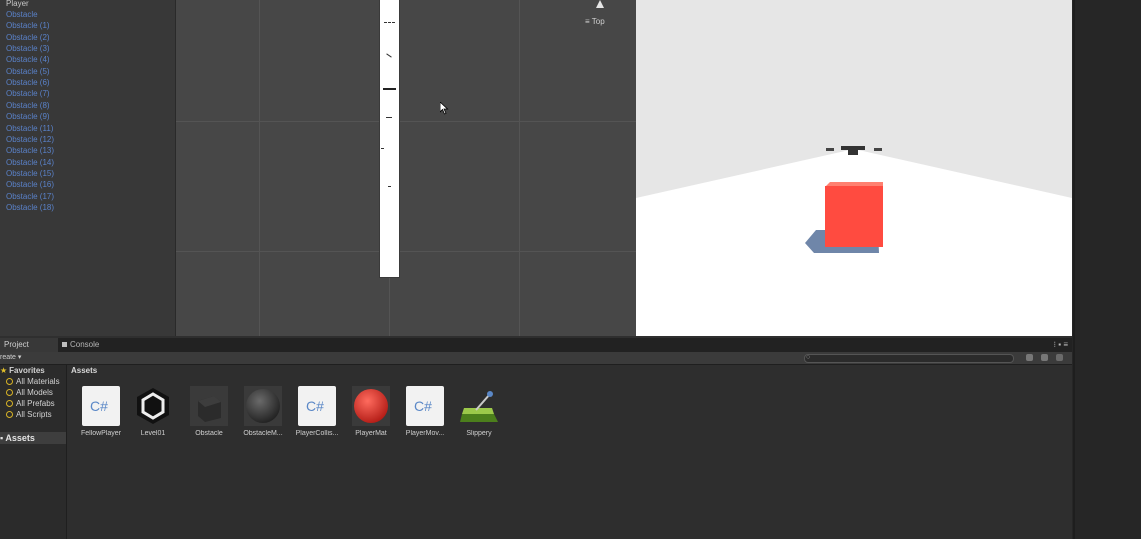  I want to click on star-icon: ★, so click(4, 370).